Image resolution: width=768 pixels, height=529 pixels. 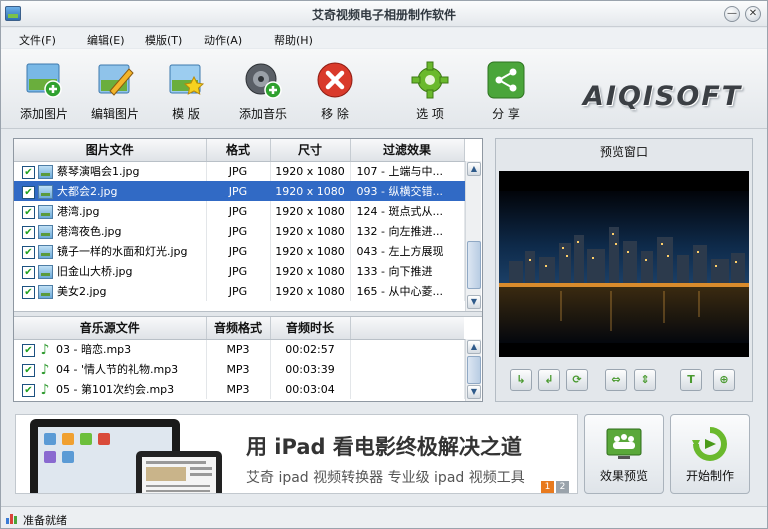 What do you see at coordinates (239, 369) in the screenshot?
I see `music-row: ✔ ♪ 04 - '情人节的礼物.mp3 MP3 00:03:39` at bounding box center [239, 369].